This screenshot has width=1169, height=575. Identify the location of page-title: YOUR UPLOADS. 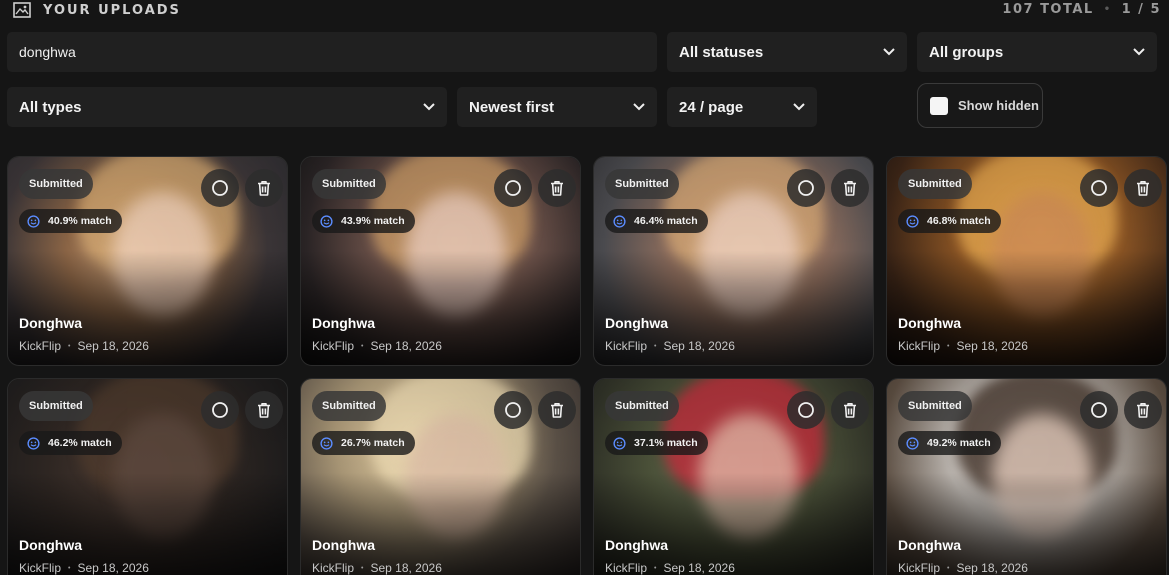
(112, 10).